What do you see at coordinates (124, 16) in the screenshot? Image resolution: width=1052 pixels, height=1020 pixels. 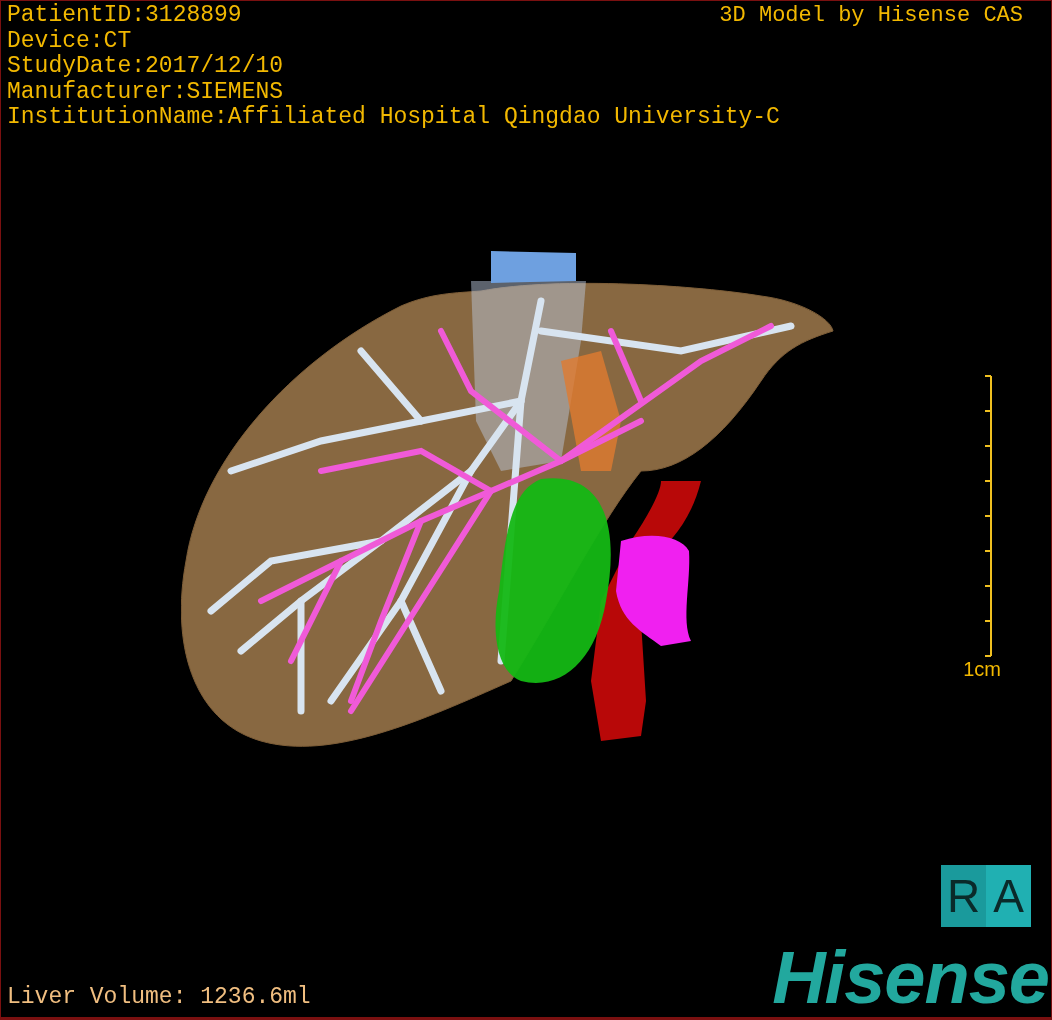 I see `study-info-line: PatientID:3128899` at bounding box center [124, 16].